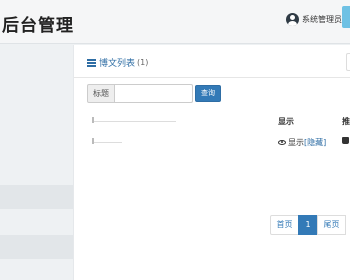 The image size is (350, 280). What do you see at coordinates (292, 19) in the screenshot?
I see `user-circle-icon` at bounding box center [292, 19].